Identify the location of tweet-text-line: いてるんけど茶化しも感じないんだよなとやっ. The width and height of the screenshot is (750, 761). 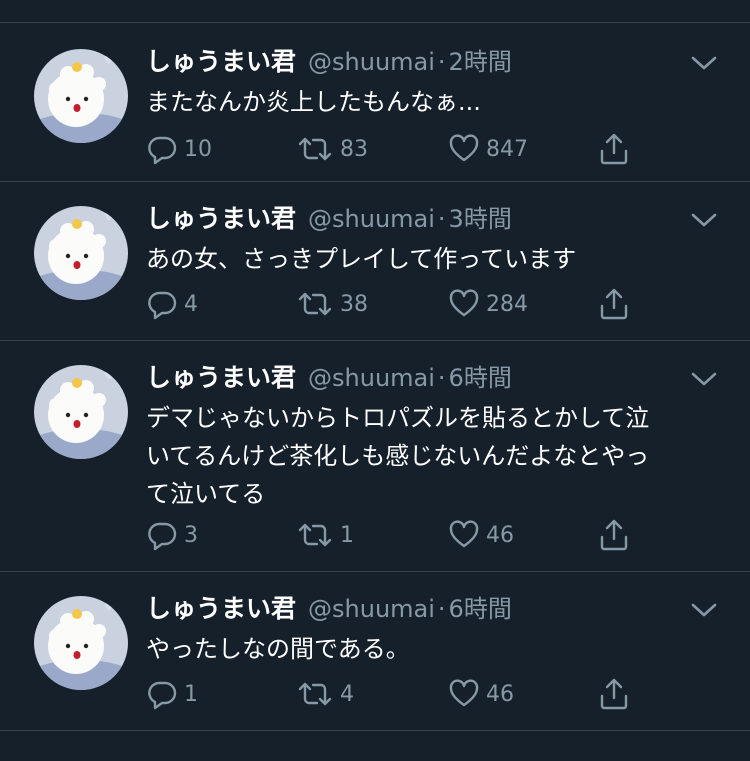
(398, 456).